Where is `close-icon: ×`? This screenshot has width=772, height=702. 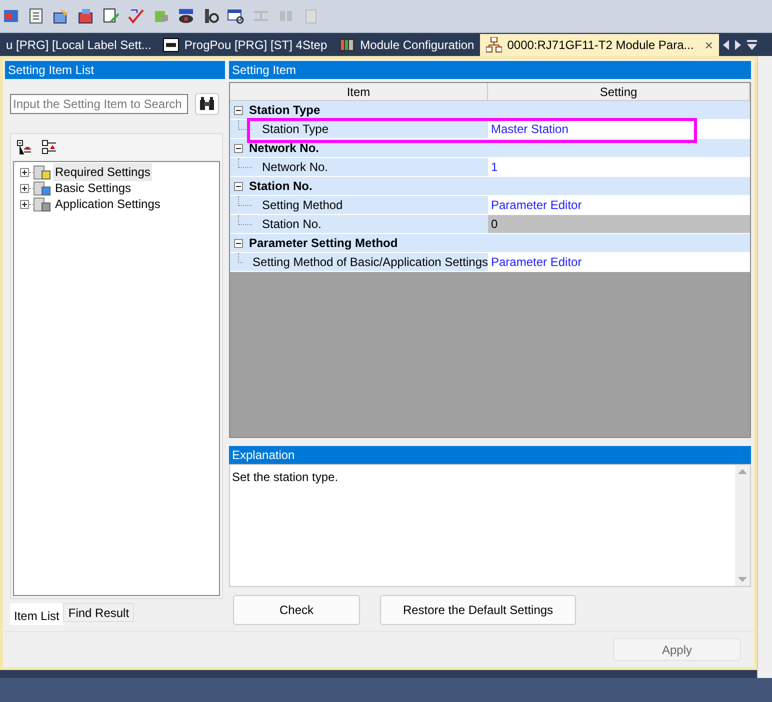
close-icon: × is located at coordinates (708, 45).